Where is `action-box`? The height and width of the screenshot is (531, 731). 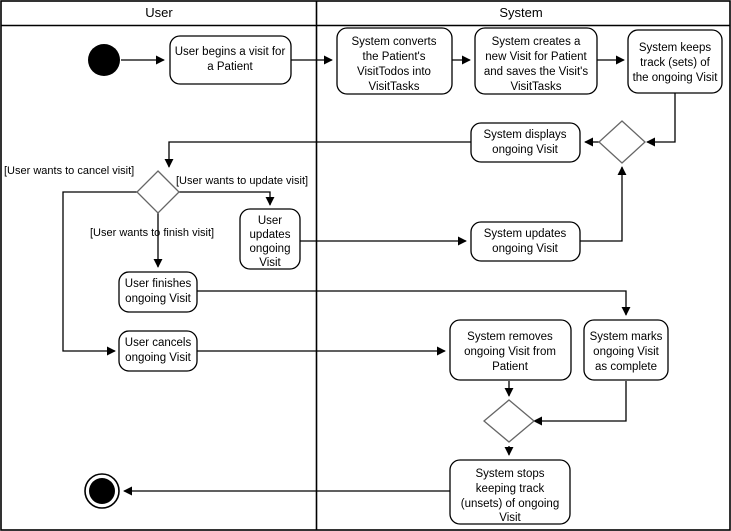 action-box is located at coordinates (230, 60).